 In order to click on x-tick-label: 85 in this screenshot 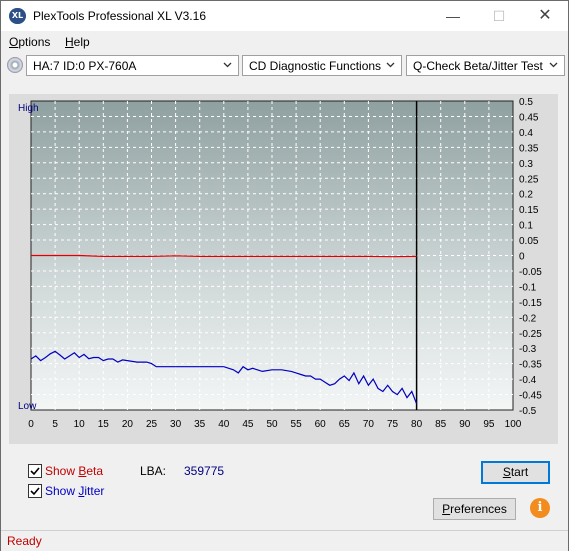, I will do `click(441, 424)`.